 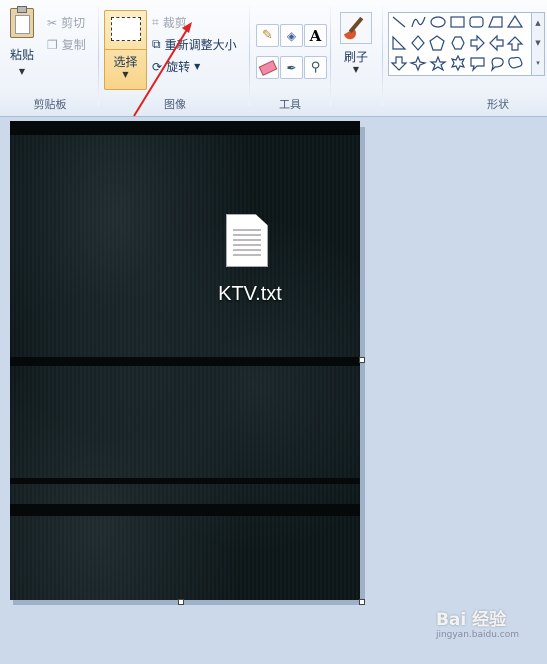 I want to click on brush-icon, so click(x=356, y=28).